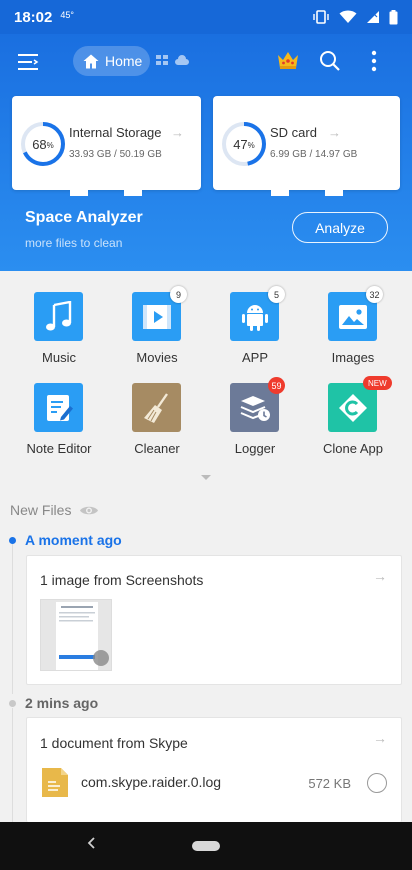  What do you see at coordinates (340, 227) in the screenshot?
I see `analyze-button: Analyze` at bounding box center [340, 227].